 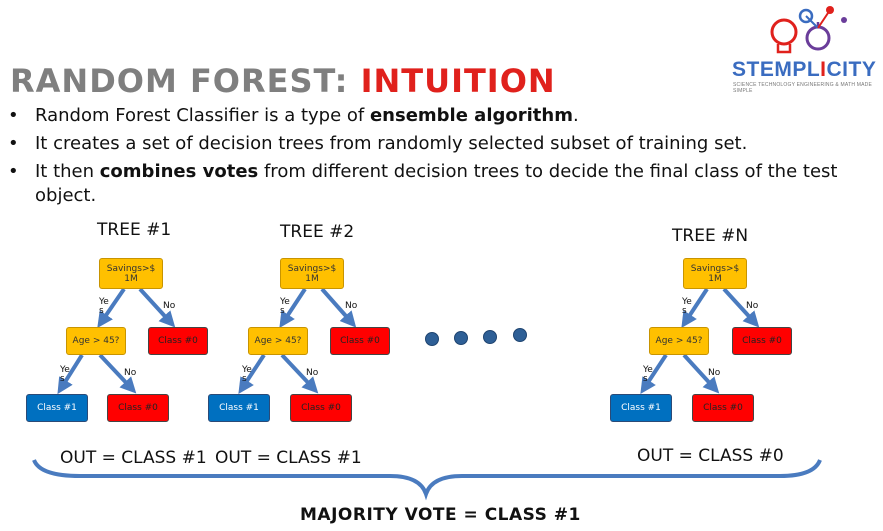 What do you see at coordinates (239, 408) in the screenshot?
I see `tree-2-class1-node: Class #1` at bounding box center [239, 408].